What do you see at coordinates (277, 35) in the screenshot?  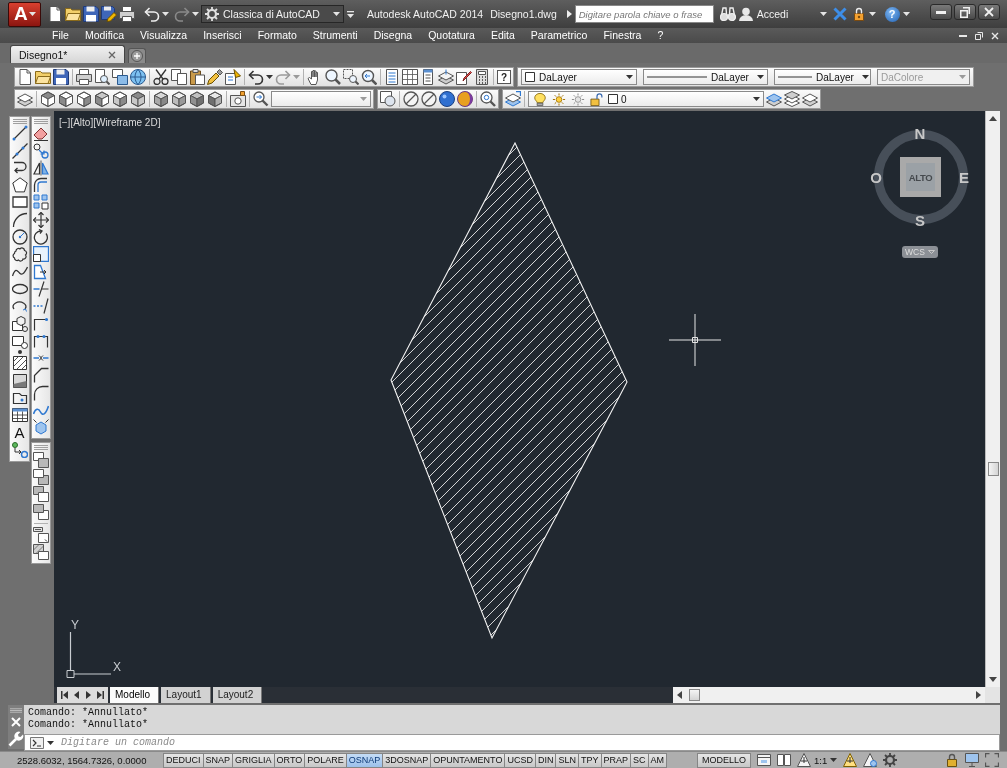 I see `menu-item: Formato` at bounding box center [277, 35].